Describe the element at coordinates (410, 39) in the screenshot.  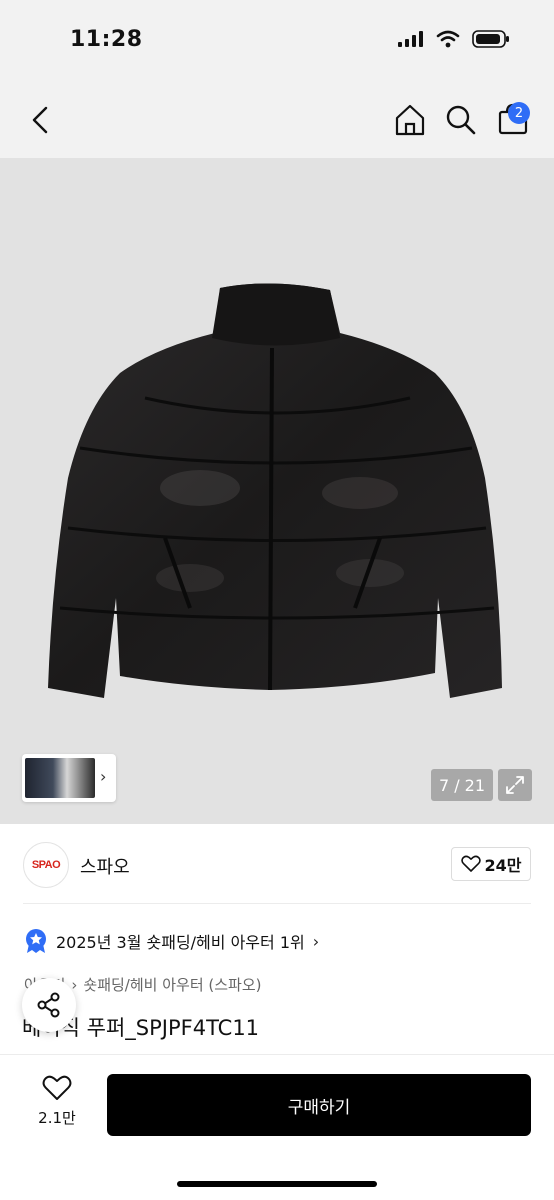
I see `signal-icon` at that location.